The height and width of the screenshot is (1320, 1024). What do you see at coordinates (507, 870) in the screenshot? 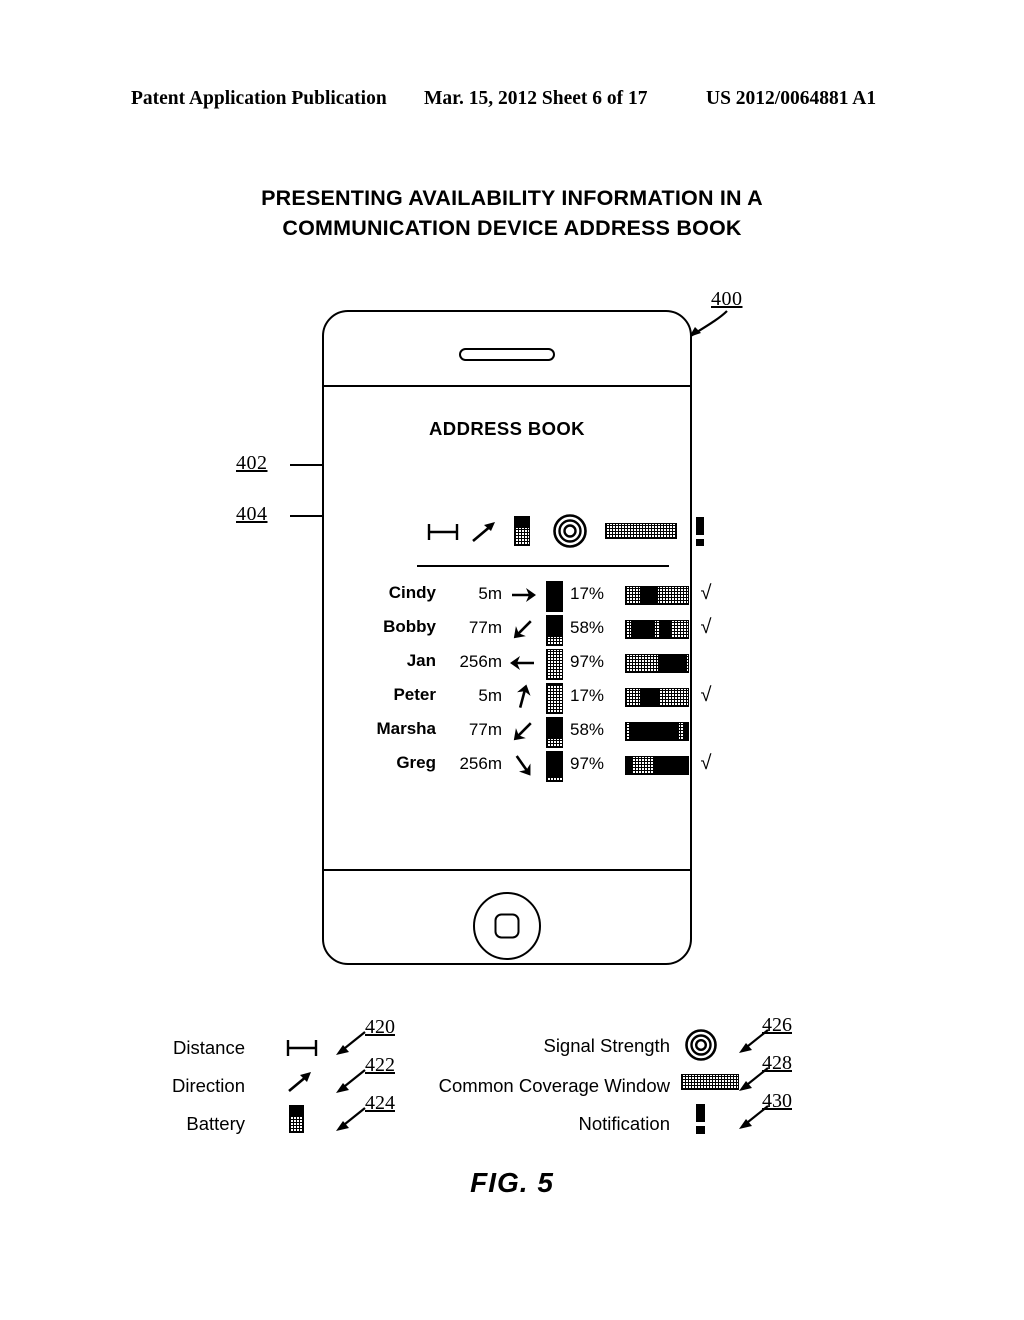
I see `screen-bottom-edge` at bounding box center [507, 870].